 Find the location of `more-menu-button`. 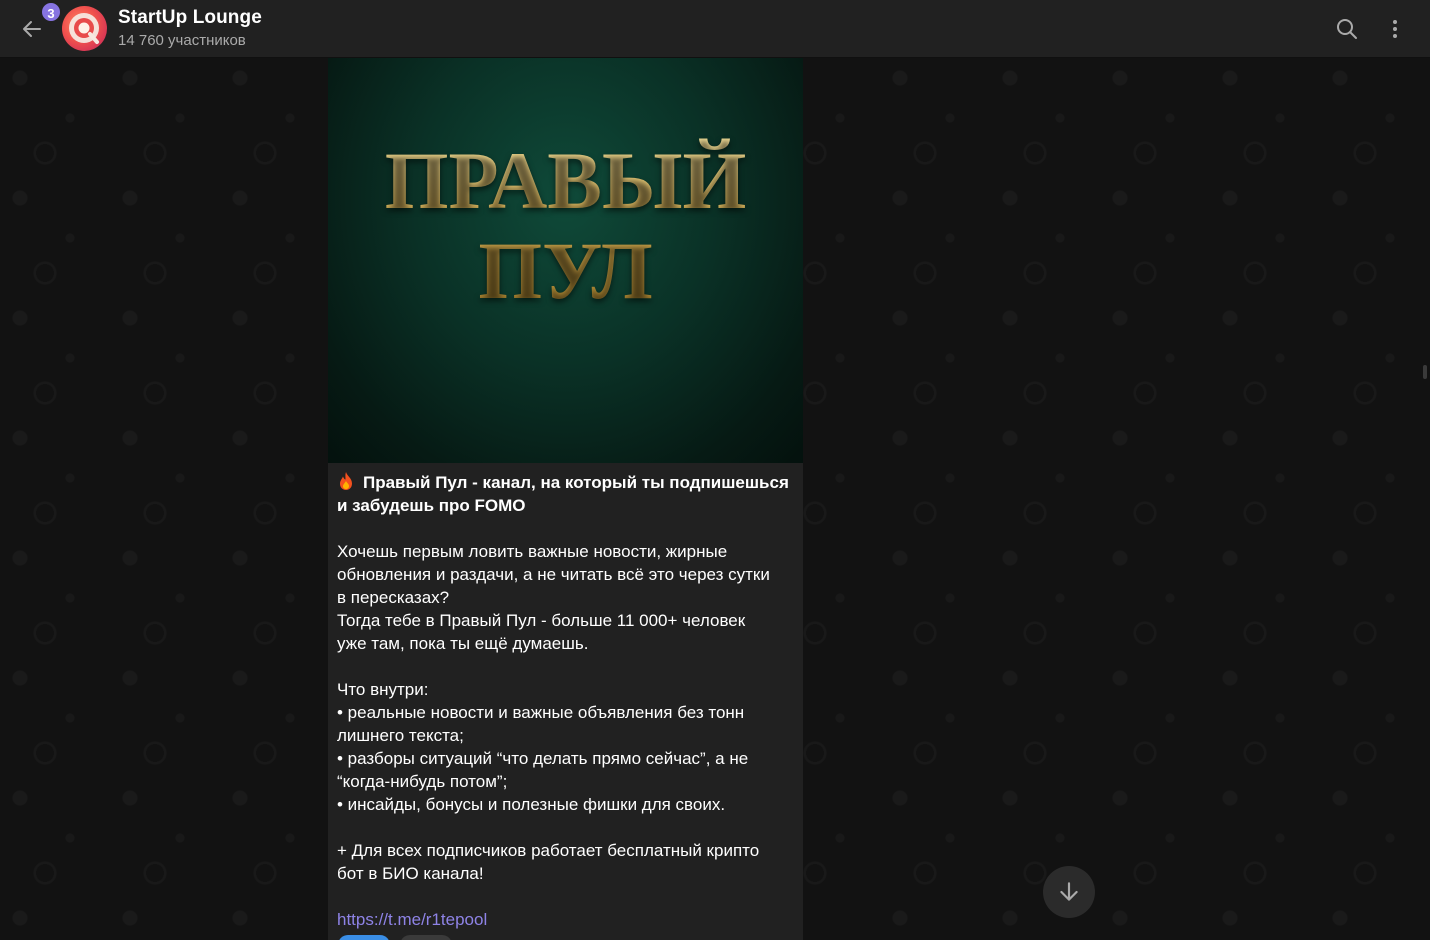

more-menu-button is located at coordinates (1395, 29).